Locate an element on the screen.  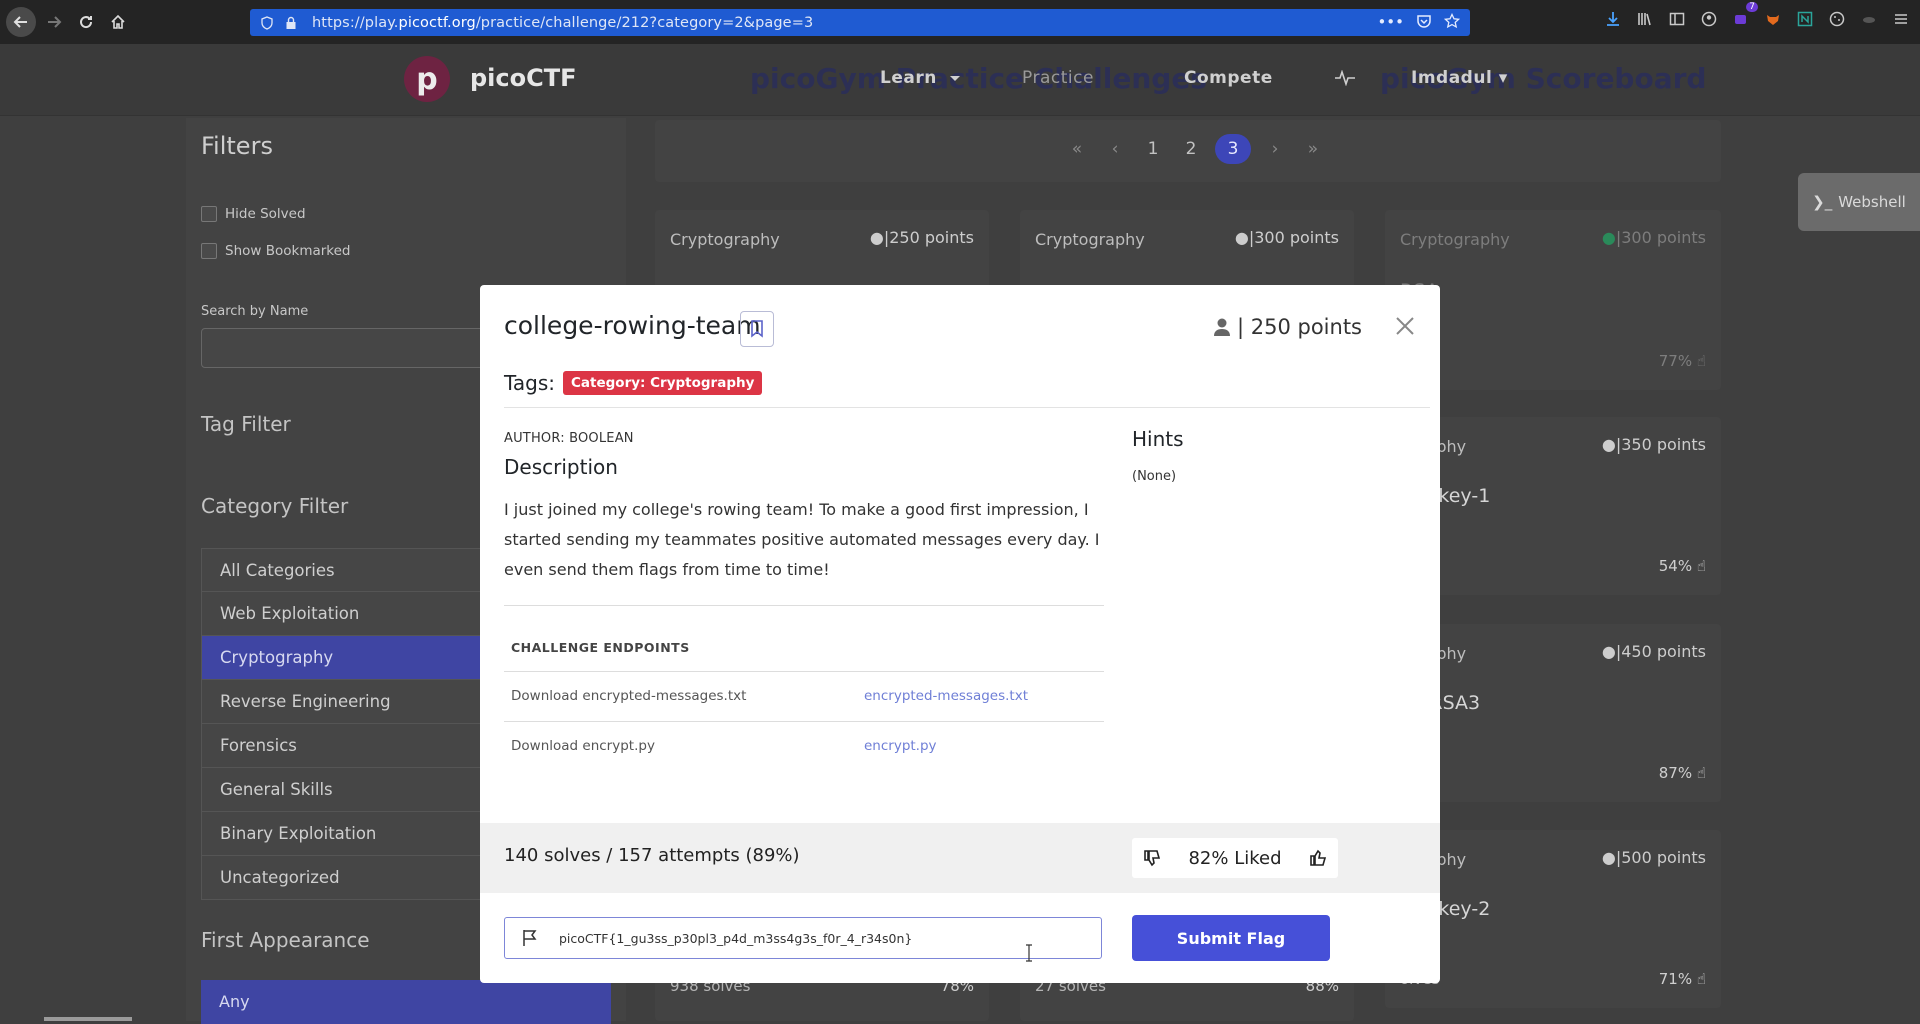
page-current: 3 is located at coordinates (1233, 149).